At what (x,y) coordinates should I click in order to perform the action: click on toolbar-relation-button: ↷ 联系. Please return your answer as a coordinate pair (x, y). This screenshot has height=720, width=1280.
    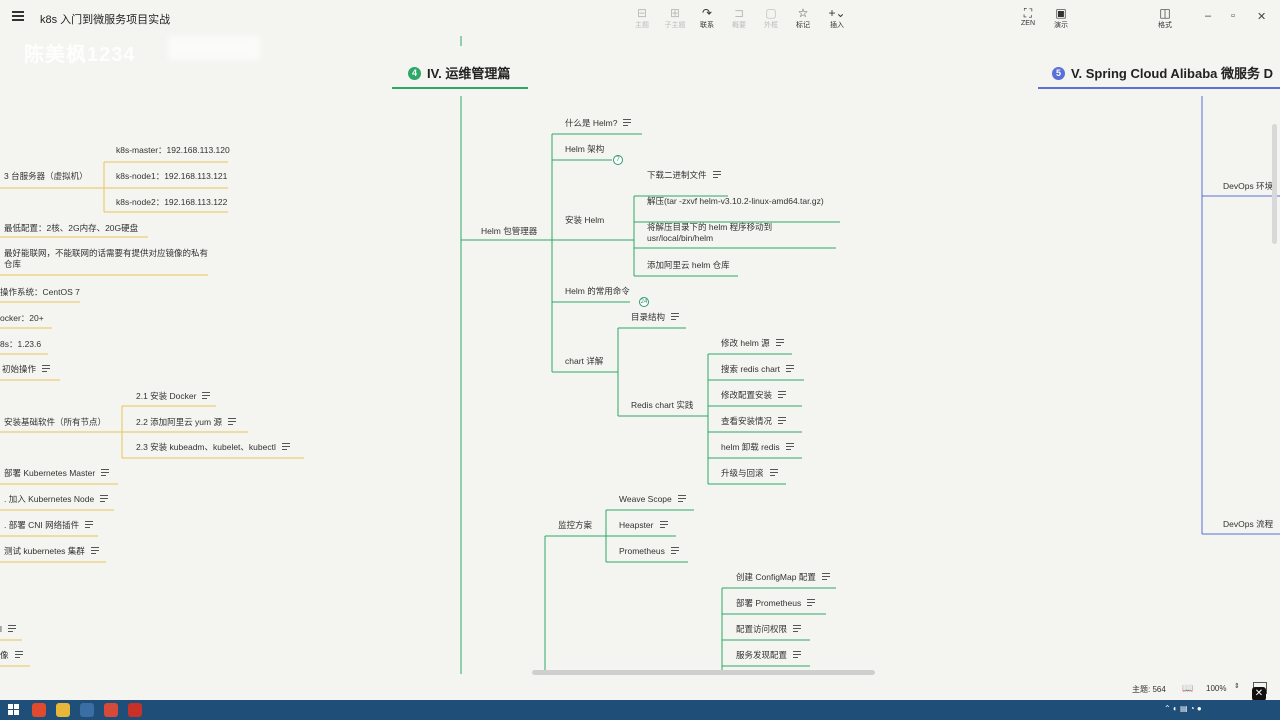
    Looking at the image, I should click on (707, 18).